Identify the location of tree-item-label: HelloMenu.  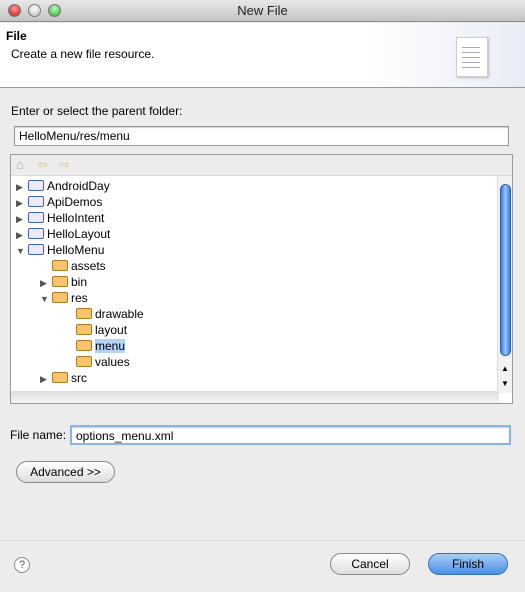
(76, 250).